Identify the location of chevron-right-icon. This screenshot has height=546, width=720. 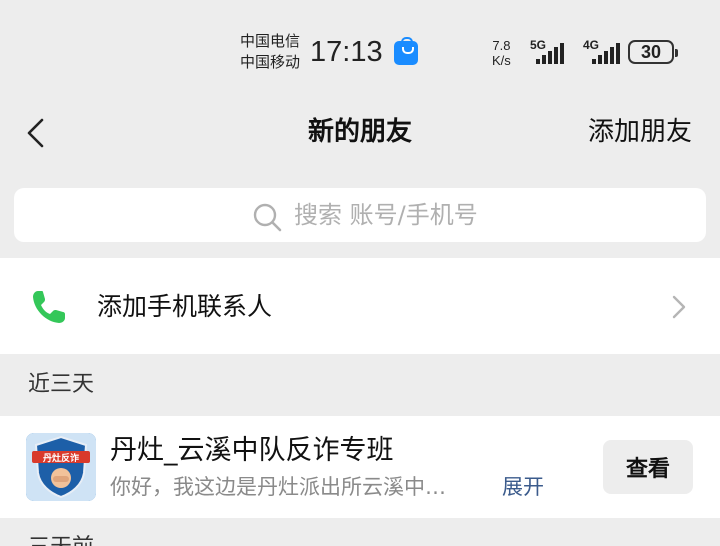
(679, 307).